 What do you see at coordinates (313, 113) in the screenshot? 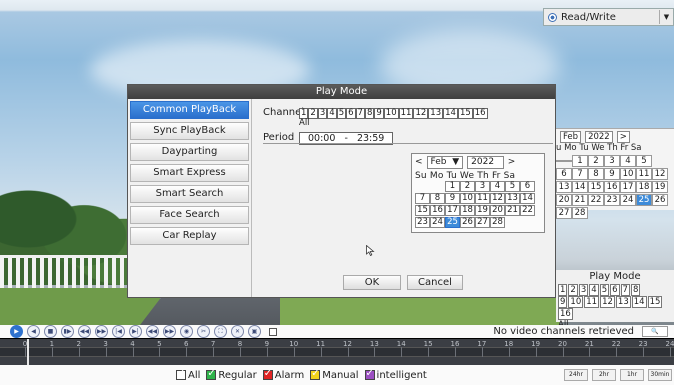
I see `channel-checkbox: 2` at bounding box center [313, 113].